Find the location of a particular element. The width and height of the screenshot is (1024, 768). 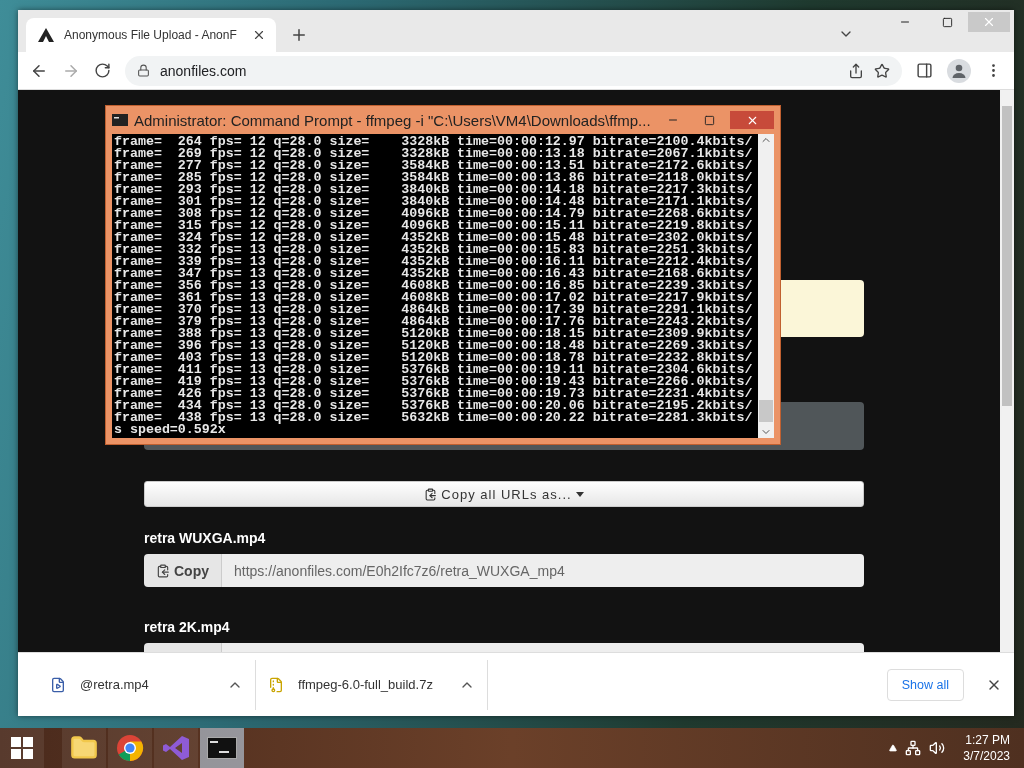

download-item: @retra.mp4 is located at coordinates (147, 684).